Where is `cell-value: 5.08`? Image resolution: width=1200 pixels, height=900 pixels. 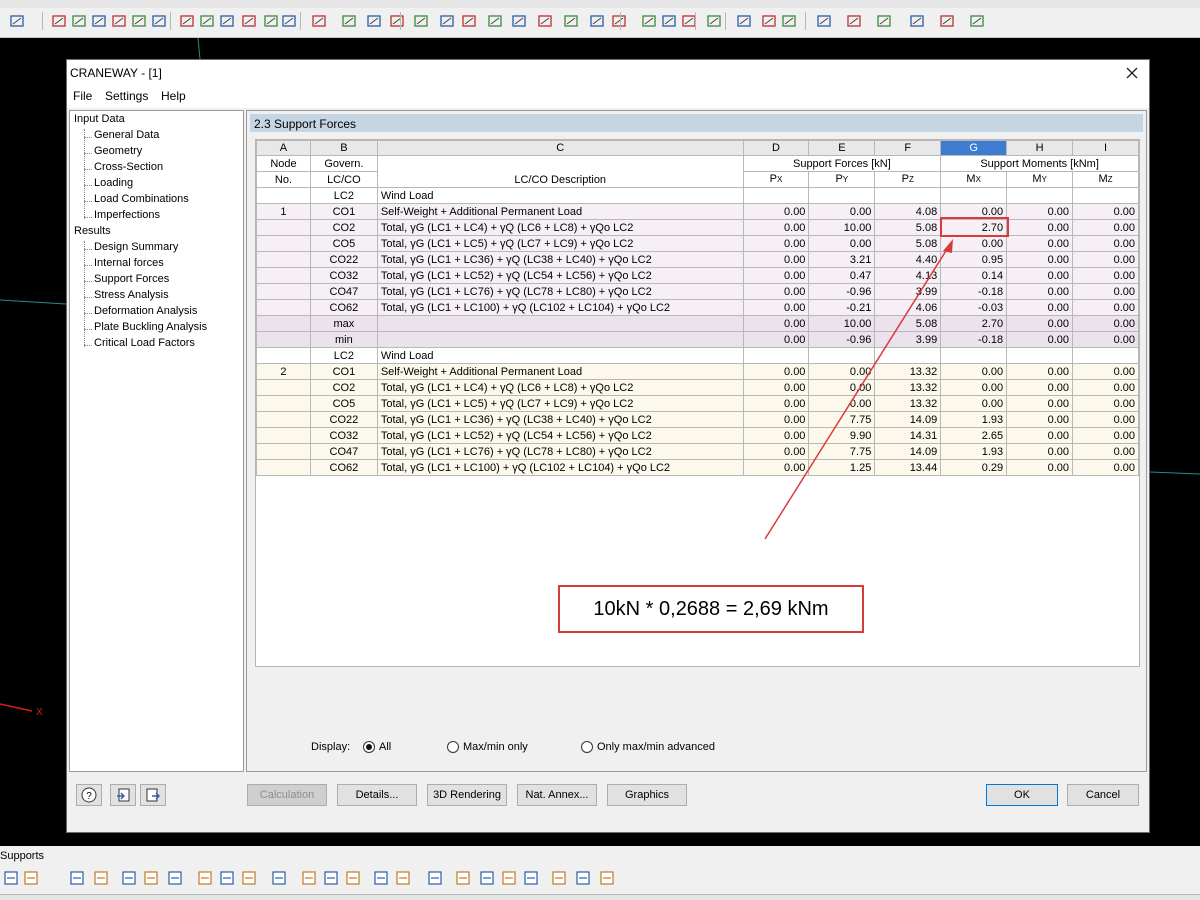 cell-value: 5.08 is located at coordinates (908, 243).